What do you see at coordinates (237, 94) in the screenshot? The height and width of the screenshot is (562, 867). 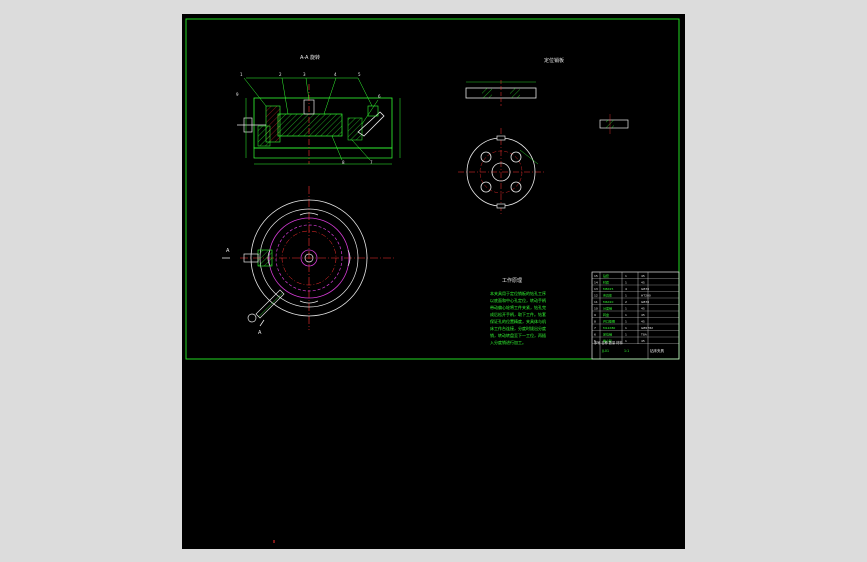 I see `leader-9: 9` at bounding box center [237, 94].